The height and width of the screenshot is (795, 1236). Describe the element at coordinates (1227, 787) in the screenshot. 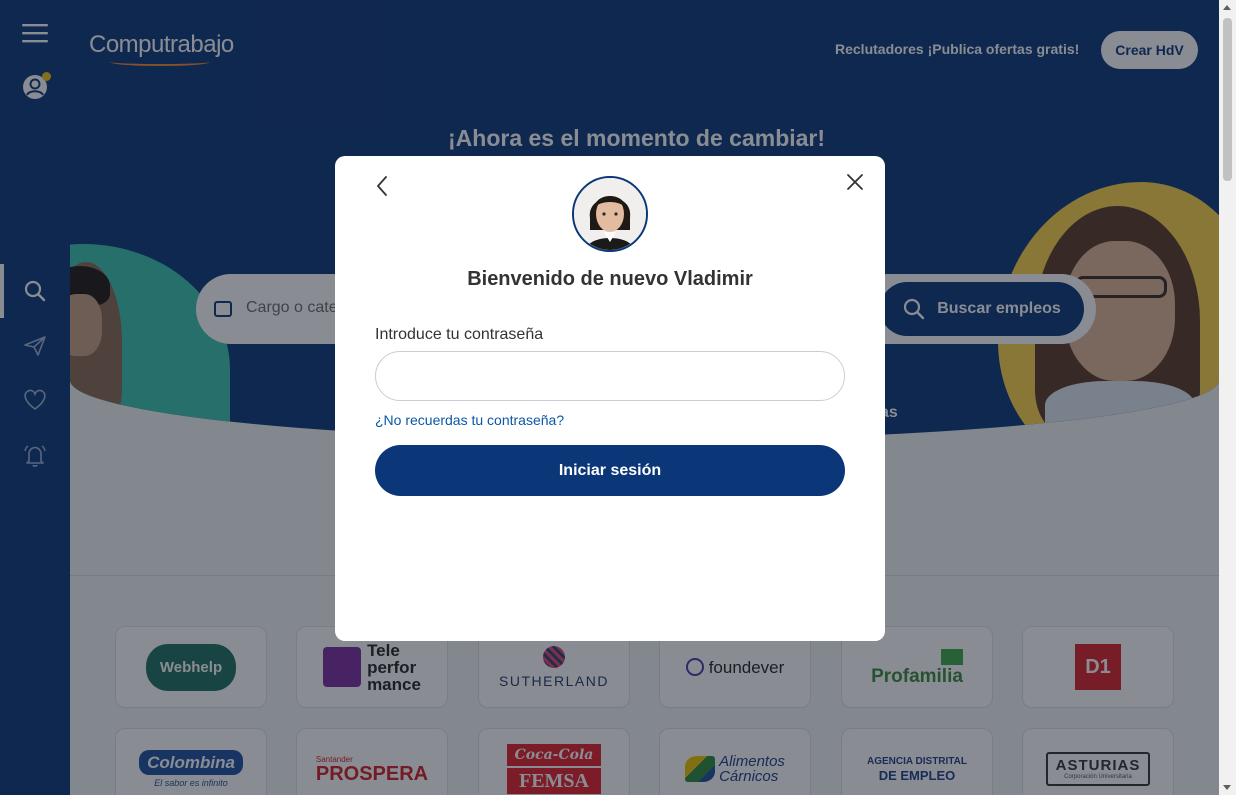

I see `scroll-down-arrow-icon` at that location.